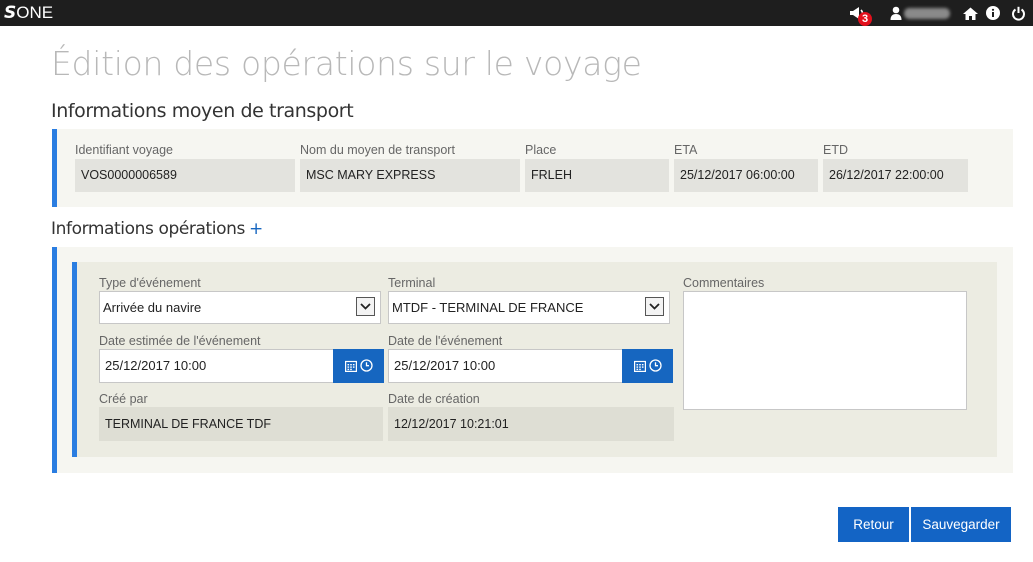 The image size is (1033, 562). Describe the element at coordinates (746, 175) in the screenshot. I see `eta-value: 25/12/2017 06:00:00` at that location.